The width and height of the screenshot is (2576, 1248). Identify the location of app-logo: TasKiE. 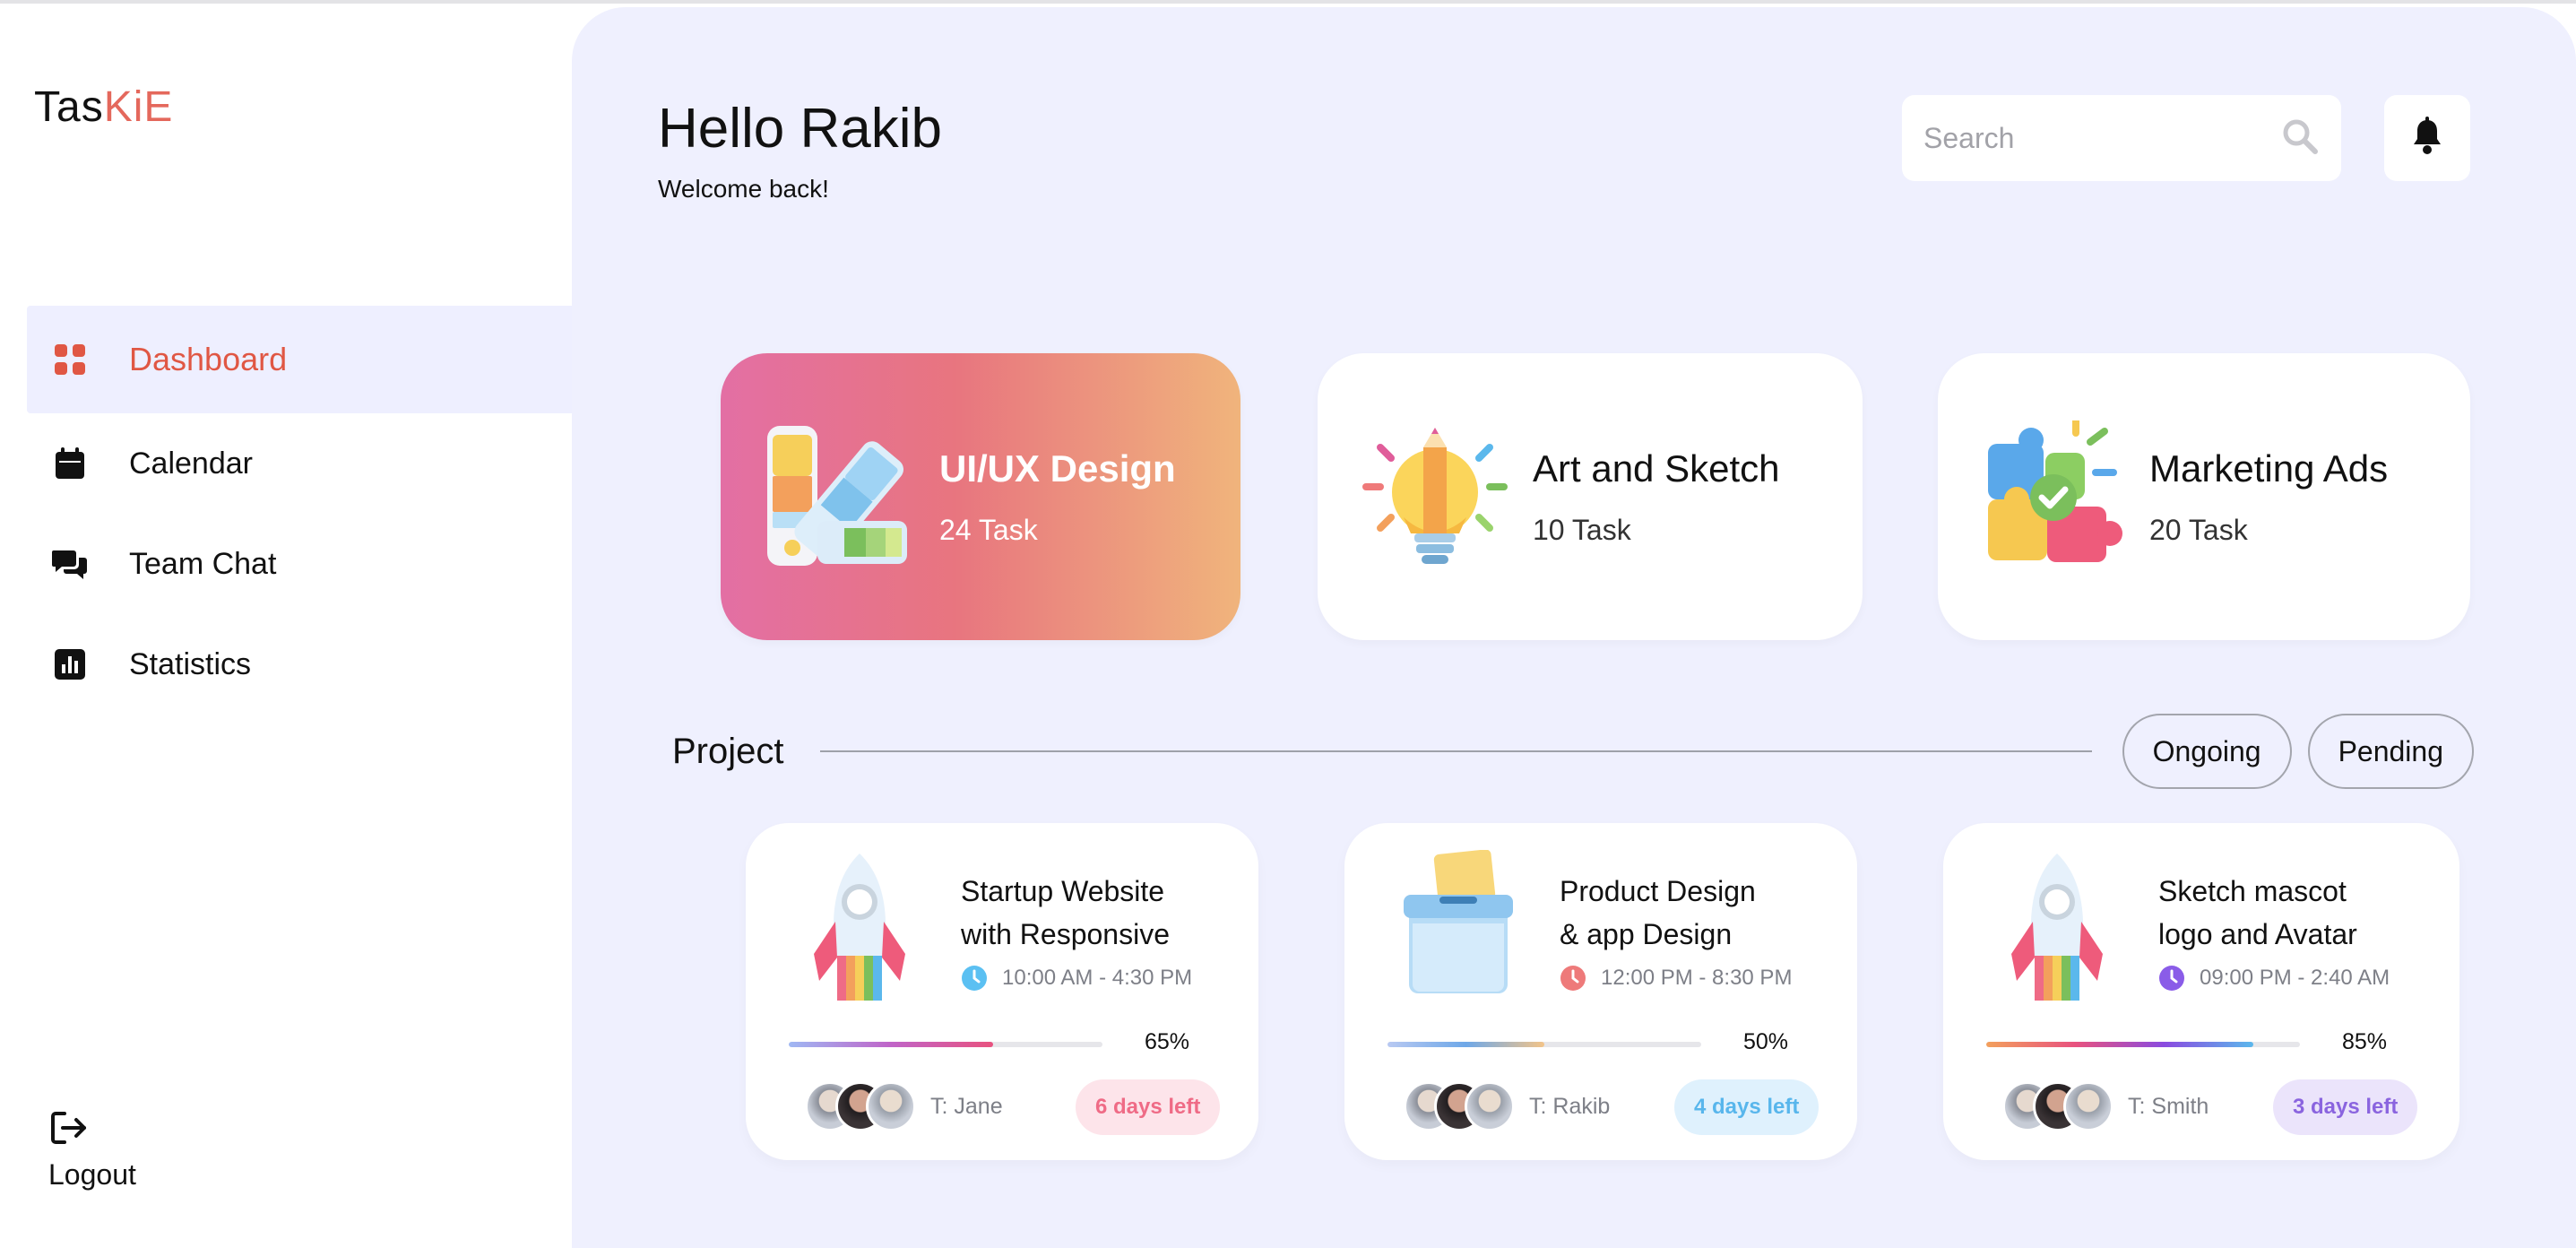
(103, 107).